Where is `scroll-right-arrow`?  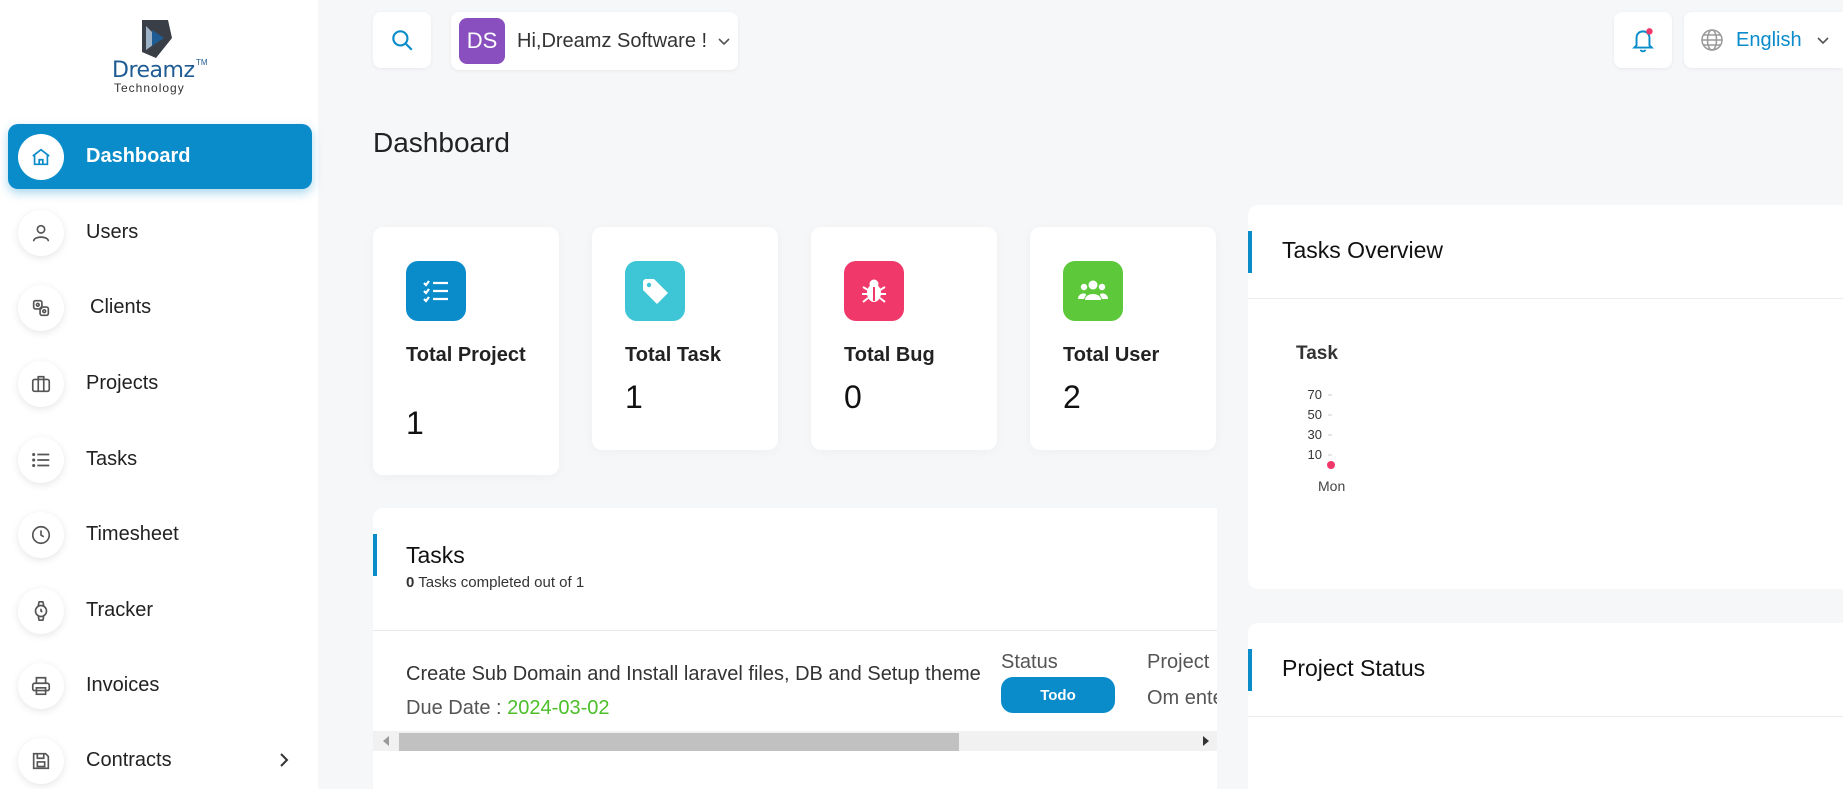 scroll-right-arrow is located at coordinates (1206, 741).